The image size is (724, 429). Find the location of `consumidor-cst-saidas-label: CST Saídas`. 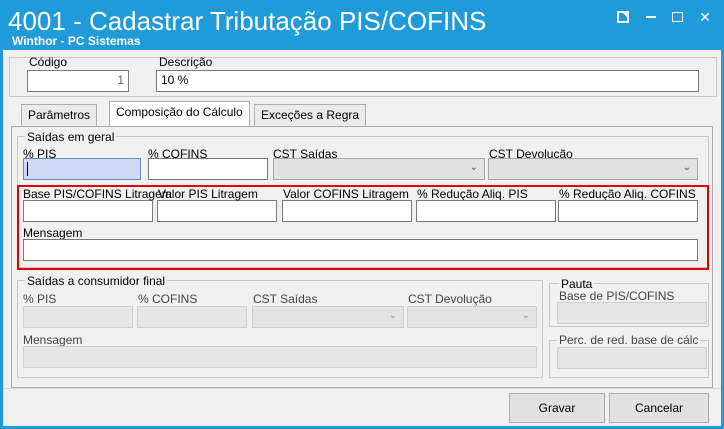

consumidor-cst-saidas-label: CST Saídas is located at coordinates (285, 299).